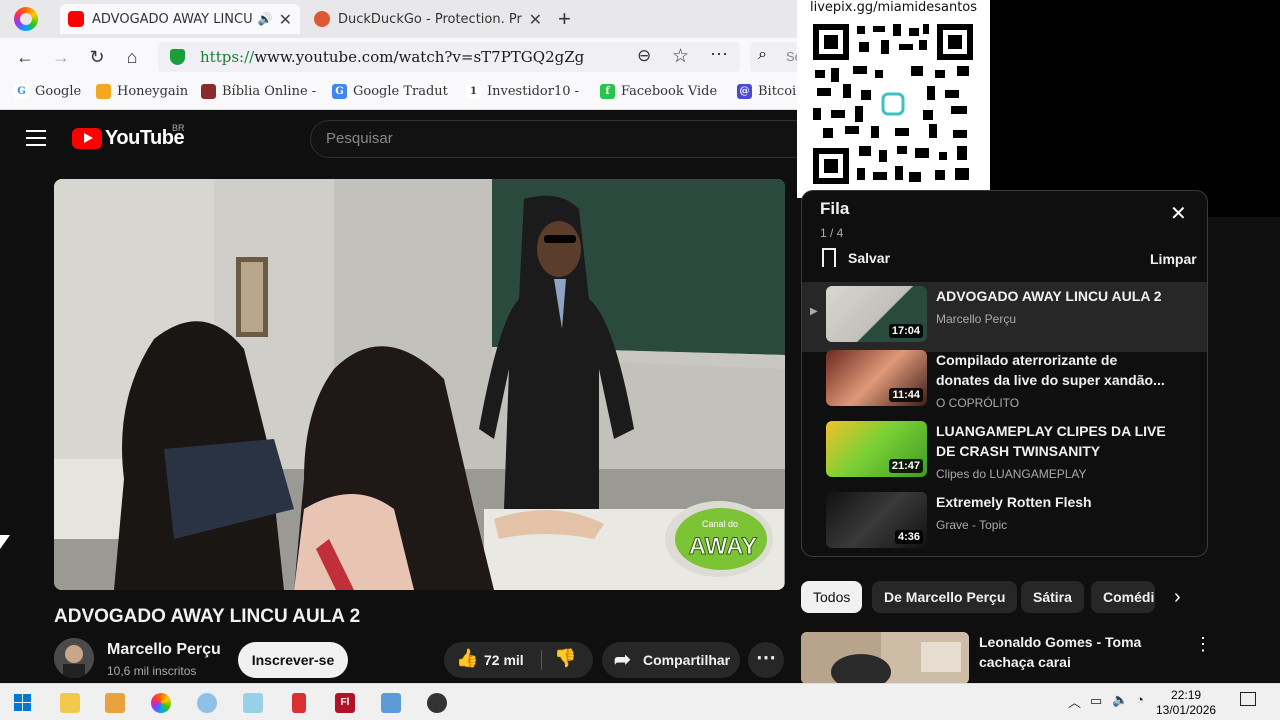  Describe the element at coordinates (25, 57) in the screenshot. I see `back-icon: ←` at that location.